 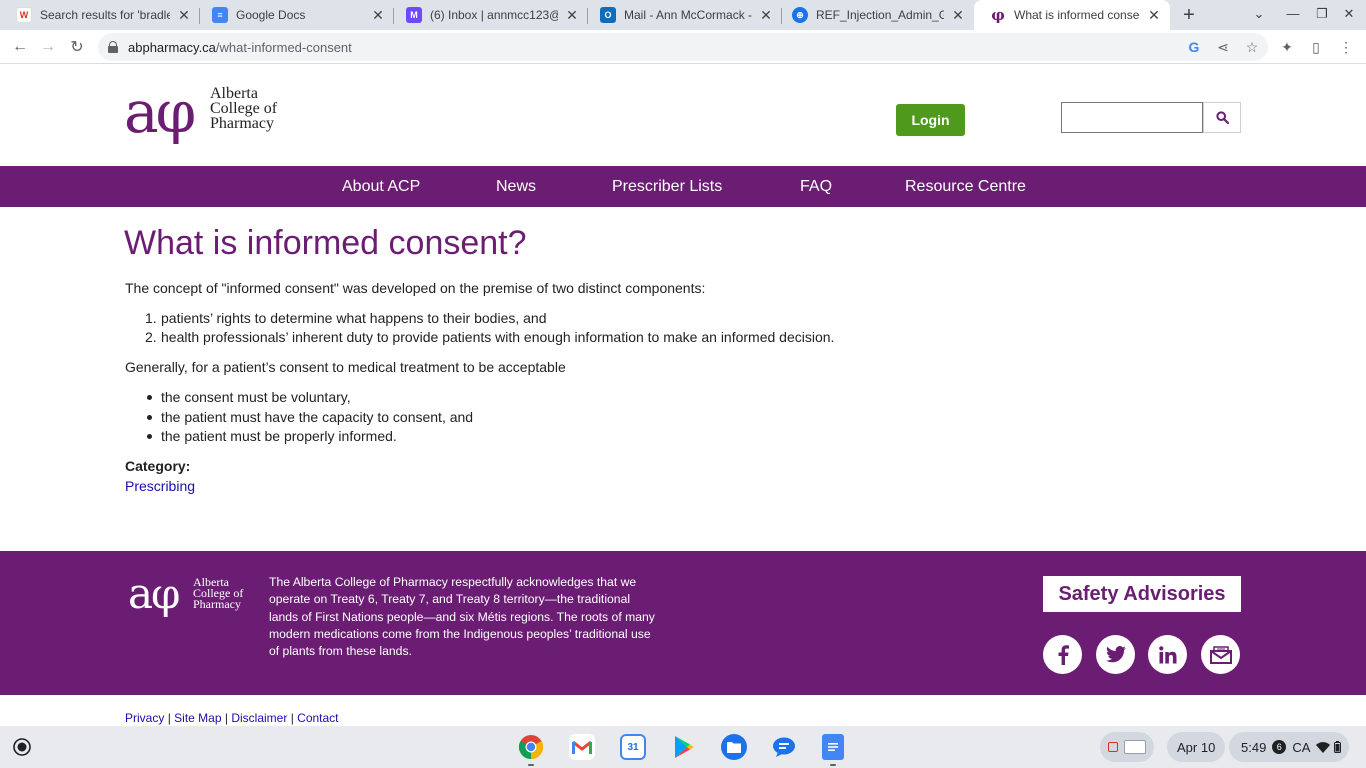 I want to click on wifi-icon, so click(x=1323, y=747).